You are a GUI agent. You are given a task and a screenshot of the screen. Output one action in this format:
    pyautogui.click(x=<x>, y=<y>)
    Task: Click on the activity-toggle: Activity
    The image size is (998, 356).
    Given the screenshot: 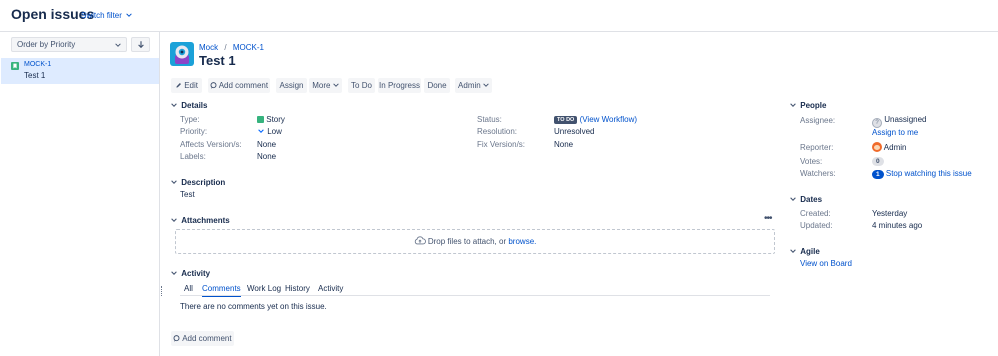 What is the action you would take?
    pyautogui.click(x=190, y=273)
    